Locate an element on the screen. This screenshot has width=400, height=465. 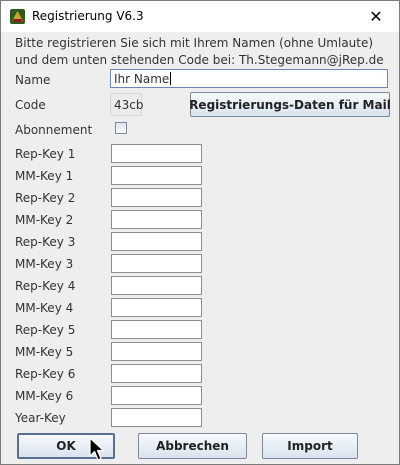
subscription-checkbox is located at coordinates (121, 128).